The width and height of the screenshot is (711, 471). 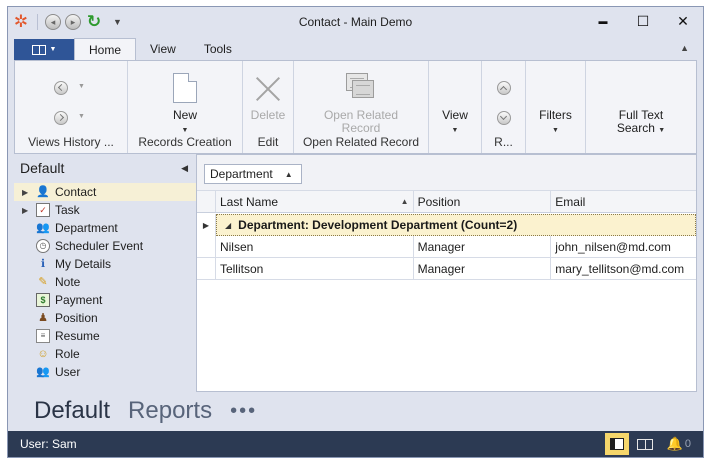 What do you see at coordinates (555, 115) in the screenshot?
I see `filters-button: Filters` at bounding box center [555, 115].